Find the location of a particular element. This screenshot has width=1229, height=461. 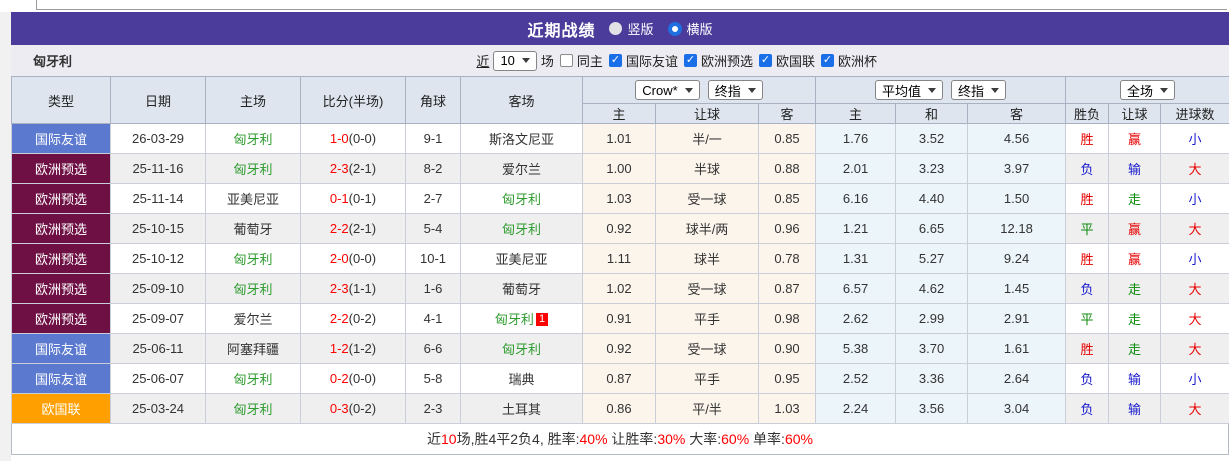

date-cell: 25-09-10 is located at coordinates (158, 288).